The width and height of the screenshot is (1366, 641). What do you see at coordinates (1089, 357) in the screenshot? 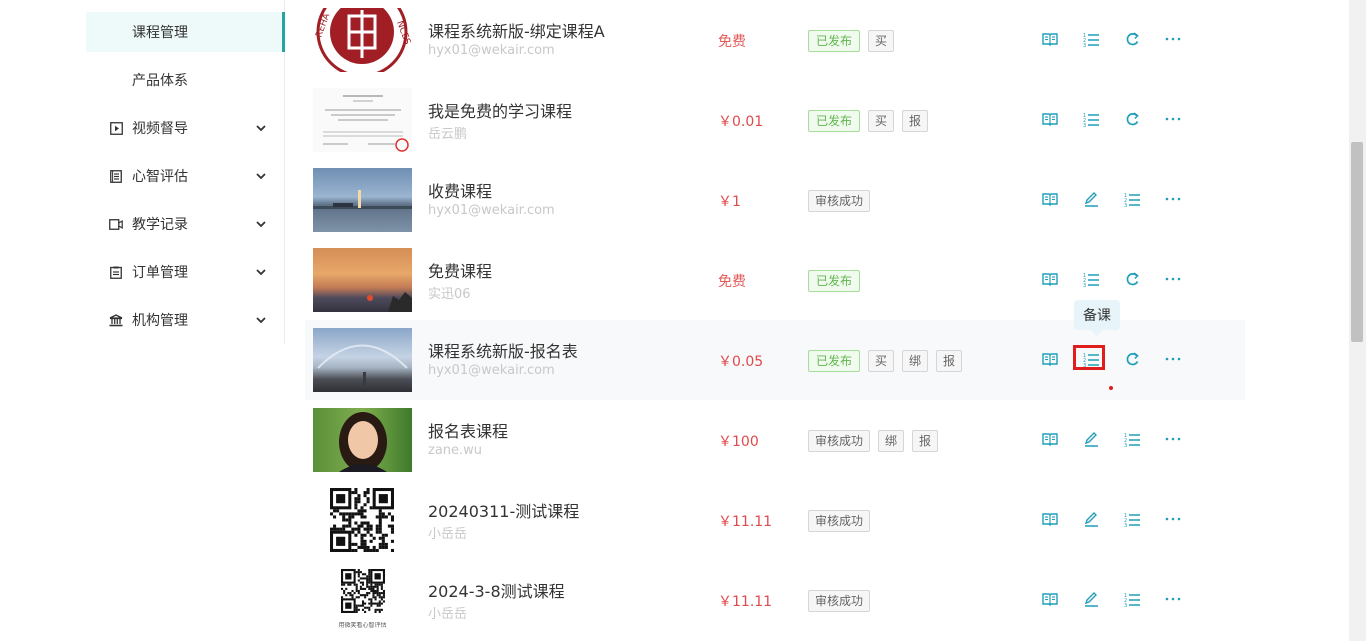
I see `highlight-box` at bounding box center [1089, 357].